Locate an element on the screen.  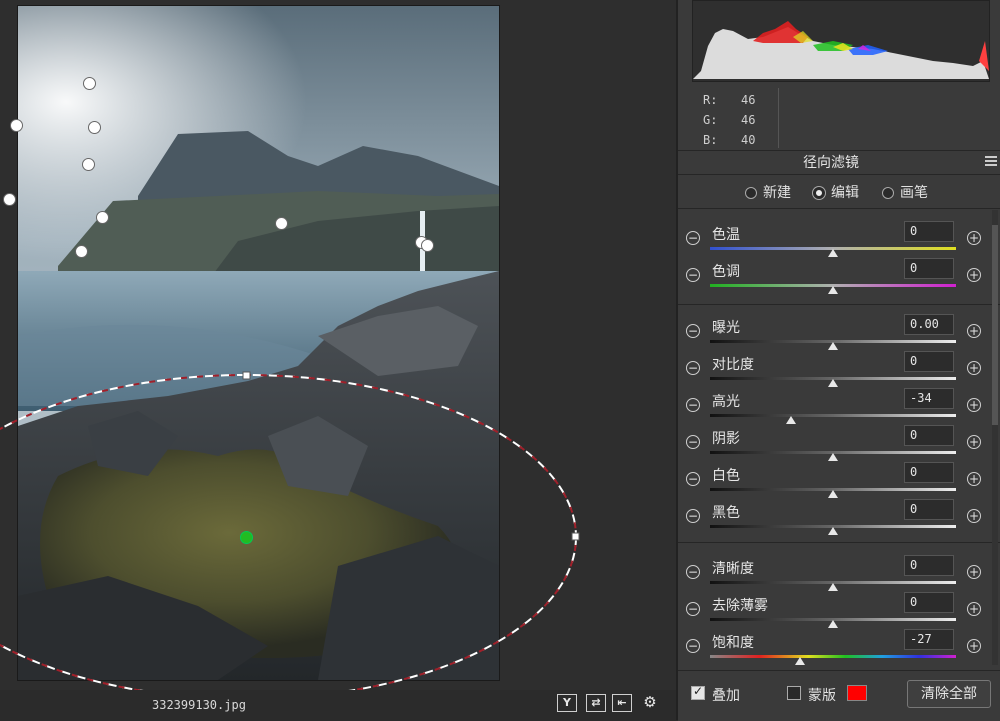
slider-row: − 饱和度 -27 + is located at coordinates (836, 647).